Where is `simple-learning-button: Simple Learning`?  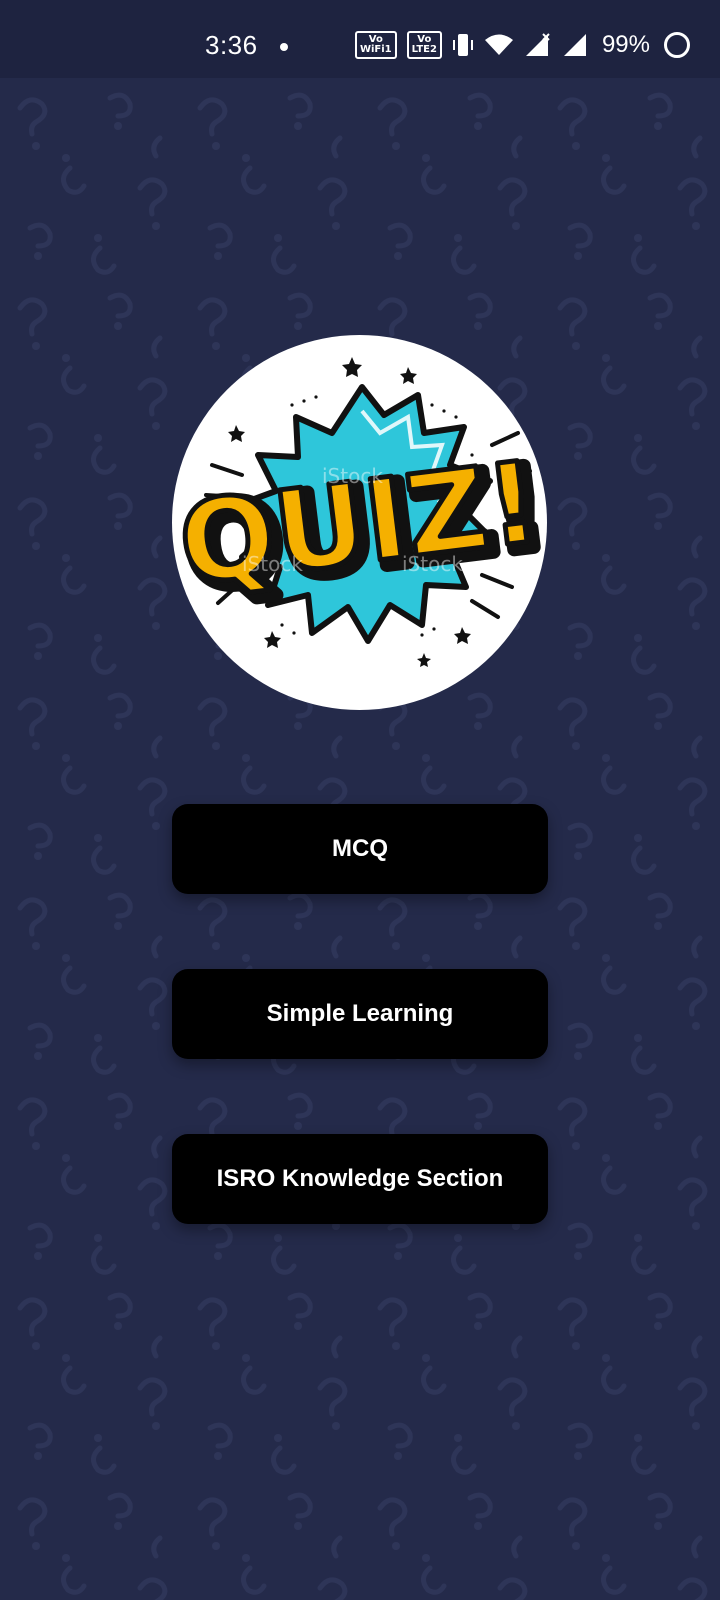 simple-learning-button: Simple Learning is located at coordinates (360, 1014).